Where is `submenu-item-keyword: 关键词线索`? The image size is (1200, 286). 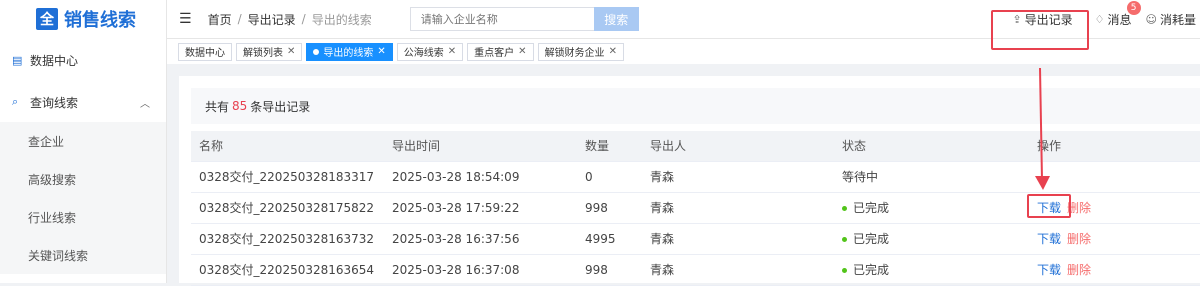 submenu-item-keyword: 关键词线索 is located at coordinates (83, 255).